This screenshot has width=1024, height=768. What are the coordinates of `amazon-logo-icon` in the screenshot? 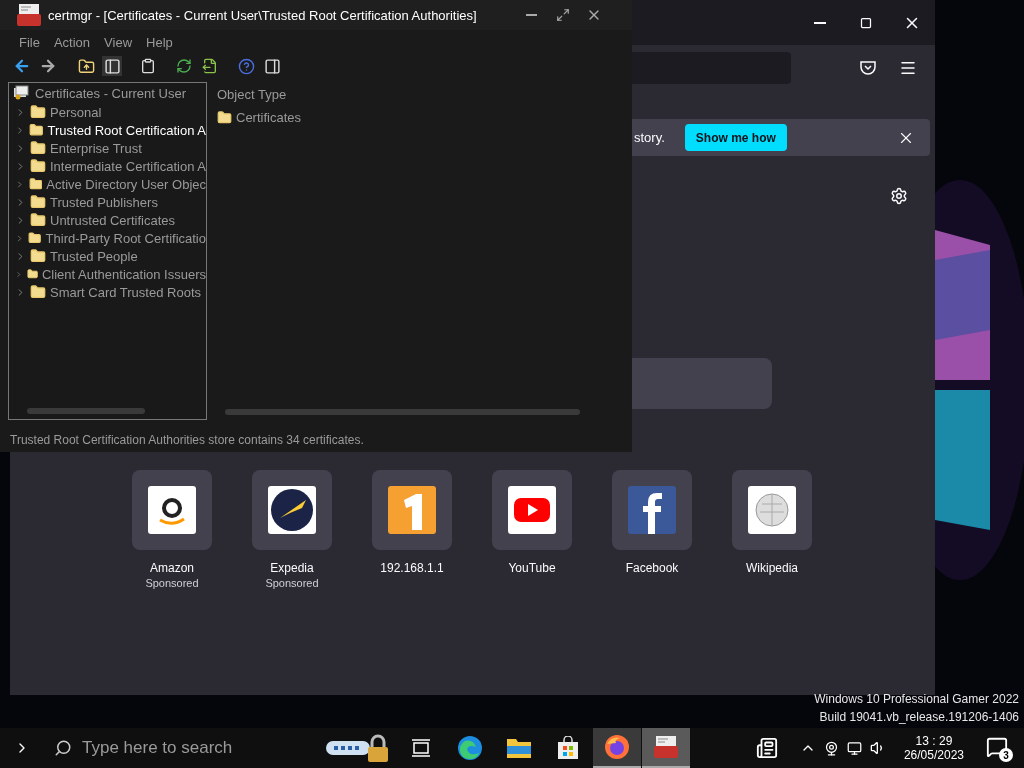 It's located at (172, 510).